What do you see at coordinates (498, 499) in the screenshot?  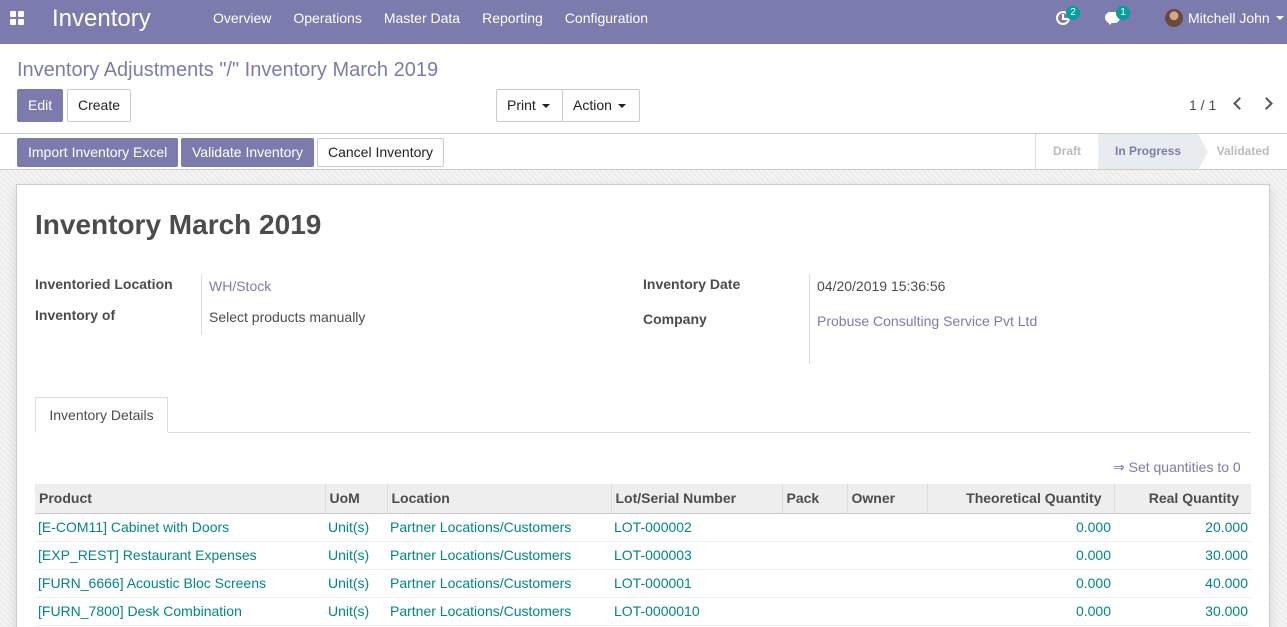 I see `column-location: Location` at bounding box center [498, 499].